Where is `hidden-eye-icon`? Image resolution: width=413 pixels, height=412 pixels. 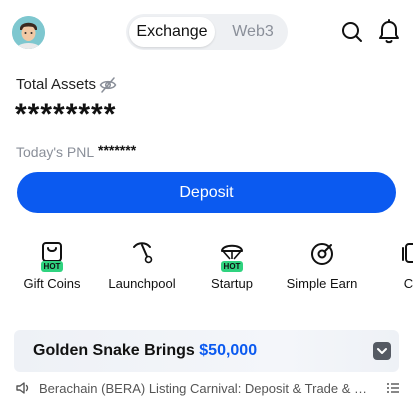 hidden-eye-icon is located at coordinates (108, 85).